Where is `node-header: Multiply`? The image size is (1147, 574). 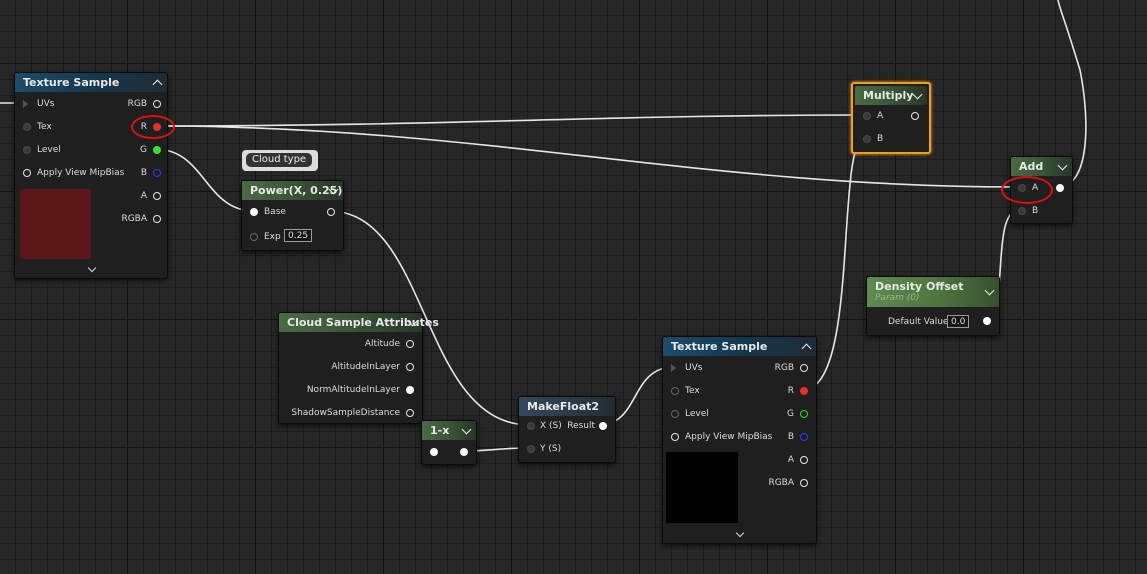 node-header: Multiply is located at coordinates (891, 95).